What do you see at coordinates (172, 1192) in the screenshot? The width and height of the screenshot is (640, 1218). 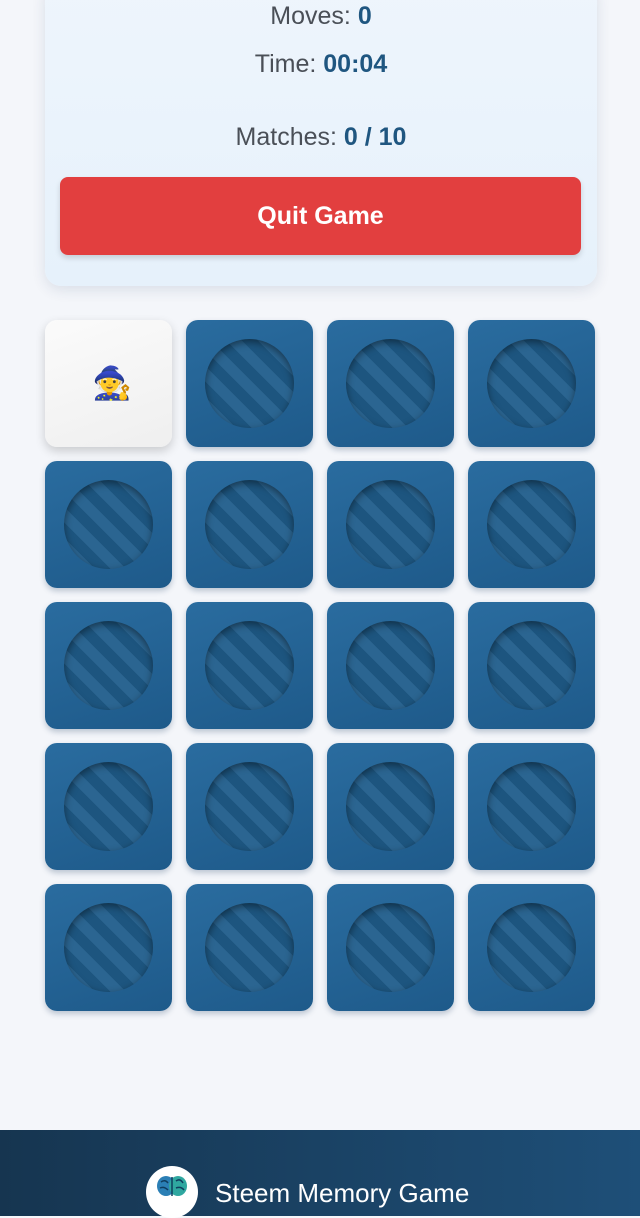 I see `brain-icon` at bounding box center [172, 1192].